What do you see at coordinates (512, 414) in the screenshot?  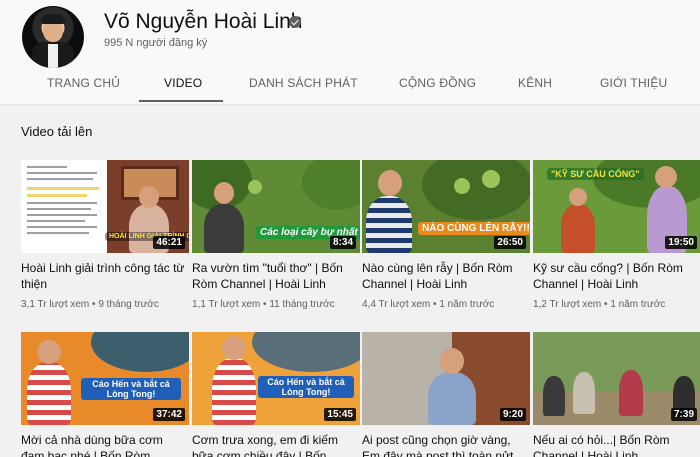 I see `video-duration: 9:20` at bounding box center [512, 414].